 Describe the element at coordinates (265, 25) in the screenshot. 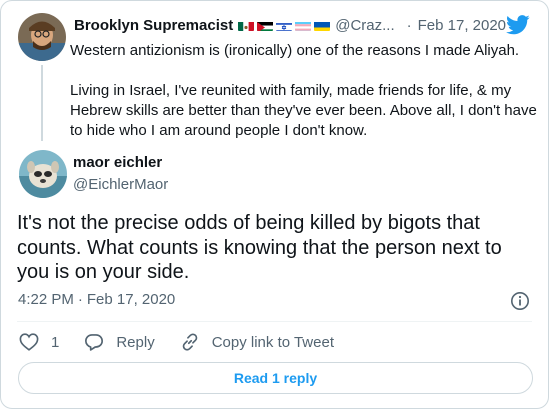

I see `jordan-flag-icon` at that location.